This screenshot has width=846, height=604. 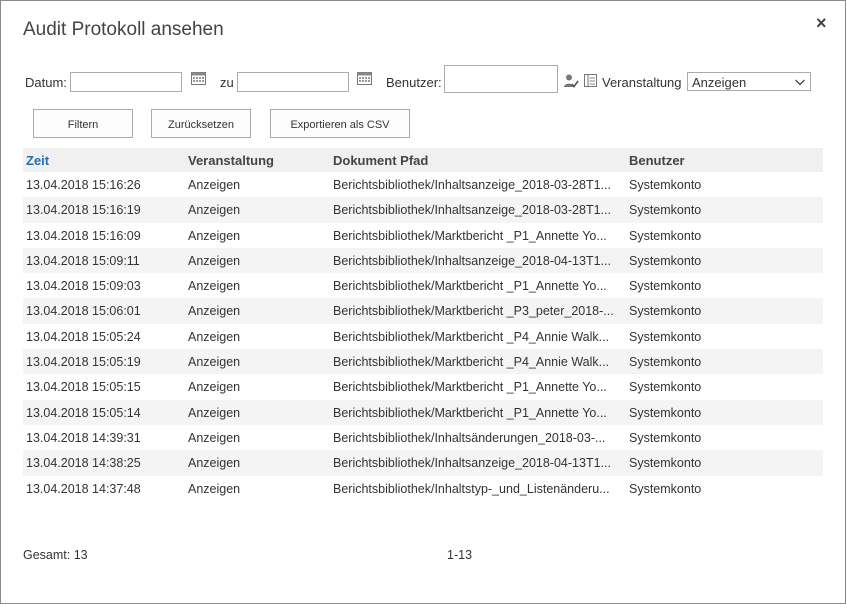 I want to click on user-label: Benutzer:, so click(x=414, y=82).